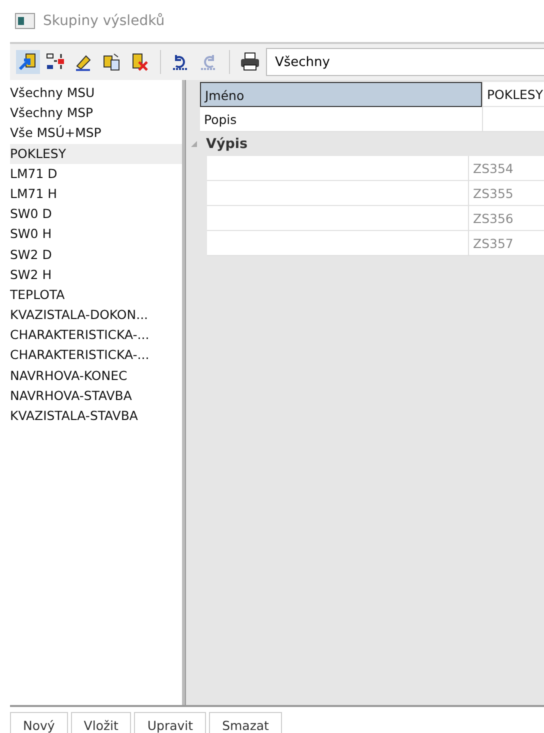  Describe the element at coordinates (96, 214) in the screenshot. I see `group-item: SW0 D` at that location.